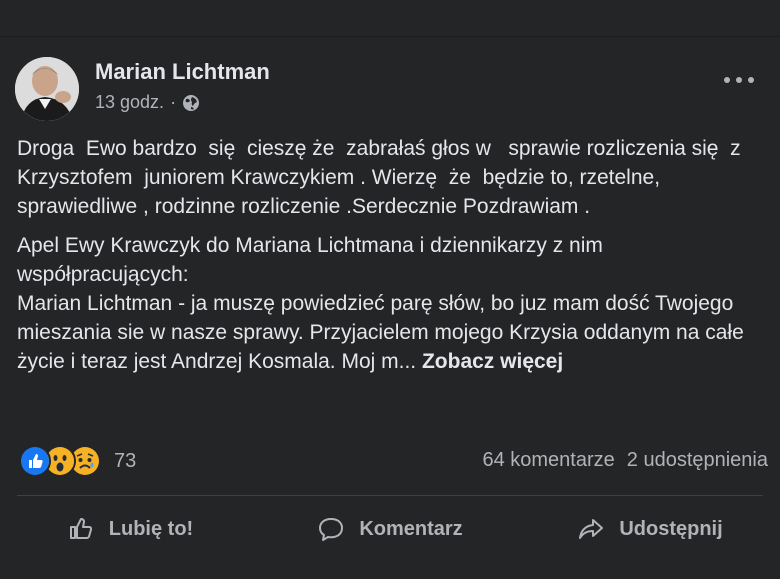  What do you see at coordinates (182, 72) in the screenshot?
I see `author-name: Marian Lichtman` at bounding box center [182, 72].